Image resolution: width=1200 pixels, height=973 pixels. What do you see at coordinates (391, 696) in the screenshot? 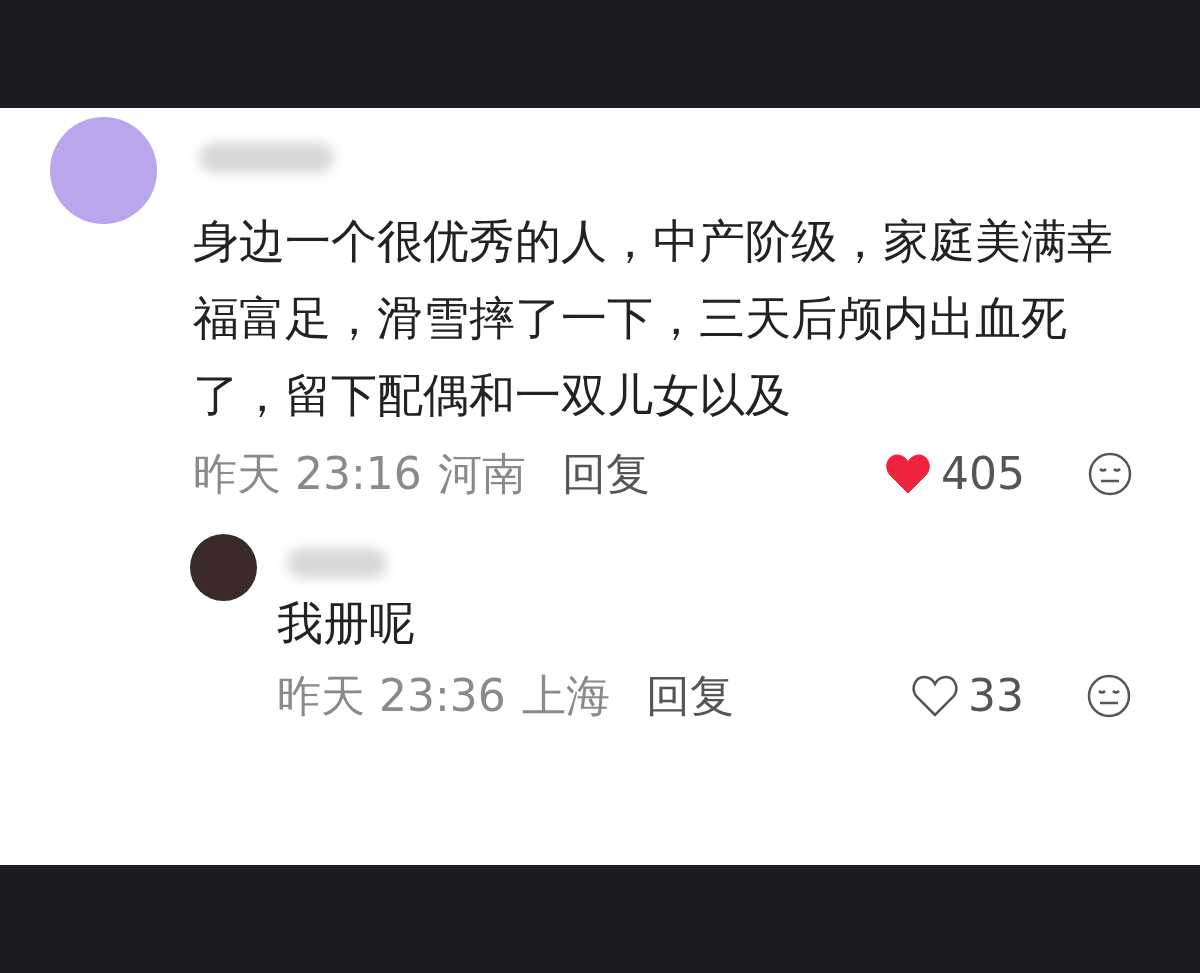
I see `timestamp: 昨天 23:36` at bounding box center [391, 696].